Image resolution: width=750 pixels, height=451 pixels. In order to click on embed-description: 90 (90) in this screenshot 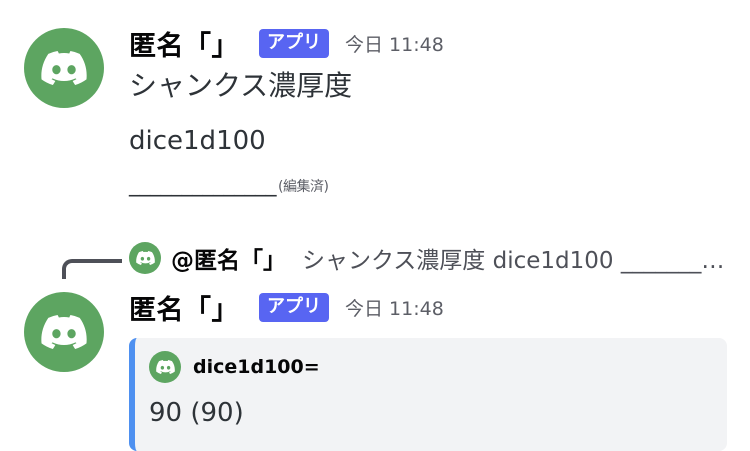, I will do `click(196, 413)`.